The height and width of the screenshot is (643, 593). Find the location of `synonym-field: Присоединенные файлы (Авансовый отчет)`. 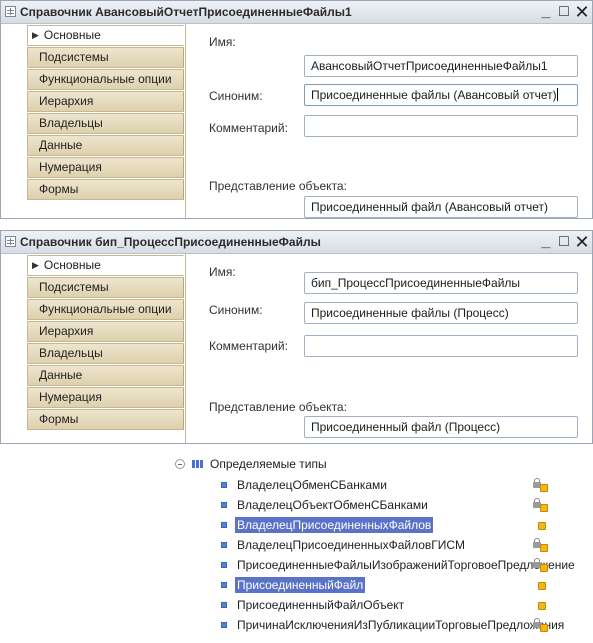

synonym-field: Присоединенные файлы (Авансовый отчет) is located at coordinates (441, 95).